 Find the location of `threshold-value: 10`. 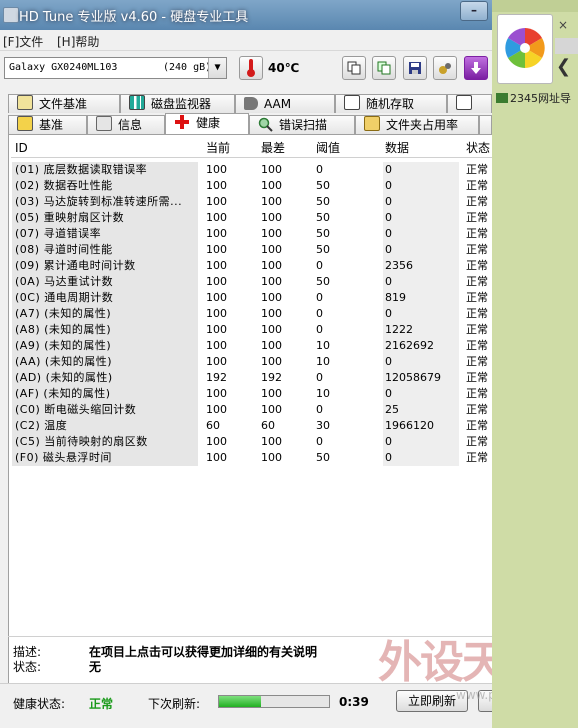

threshold-value: 10 is located at coordinates (323, 393).